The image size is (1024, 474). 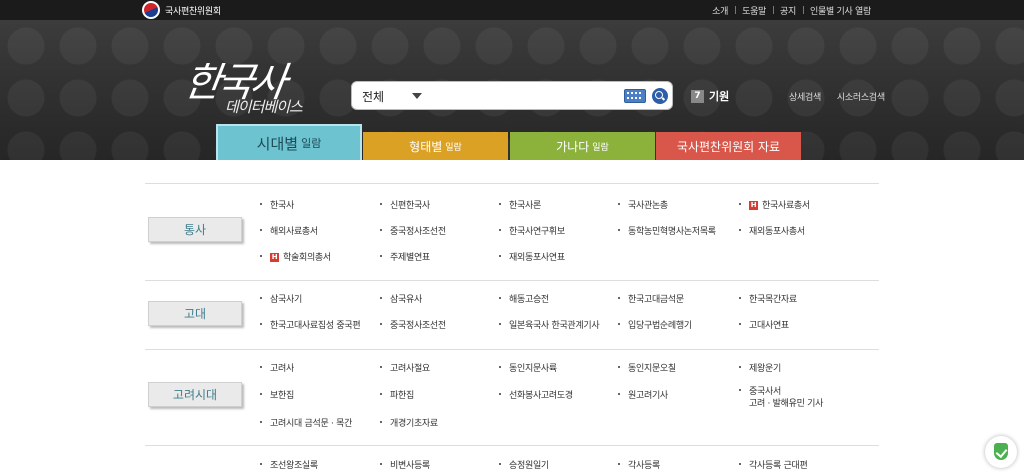 What do you see at coordinates (655, 326) in the screenshot?
I see `list-item: 입당구법순례행기` at bounding box center [655, 326].